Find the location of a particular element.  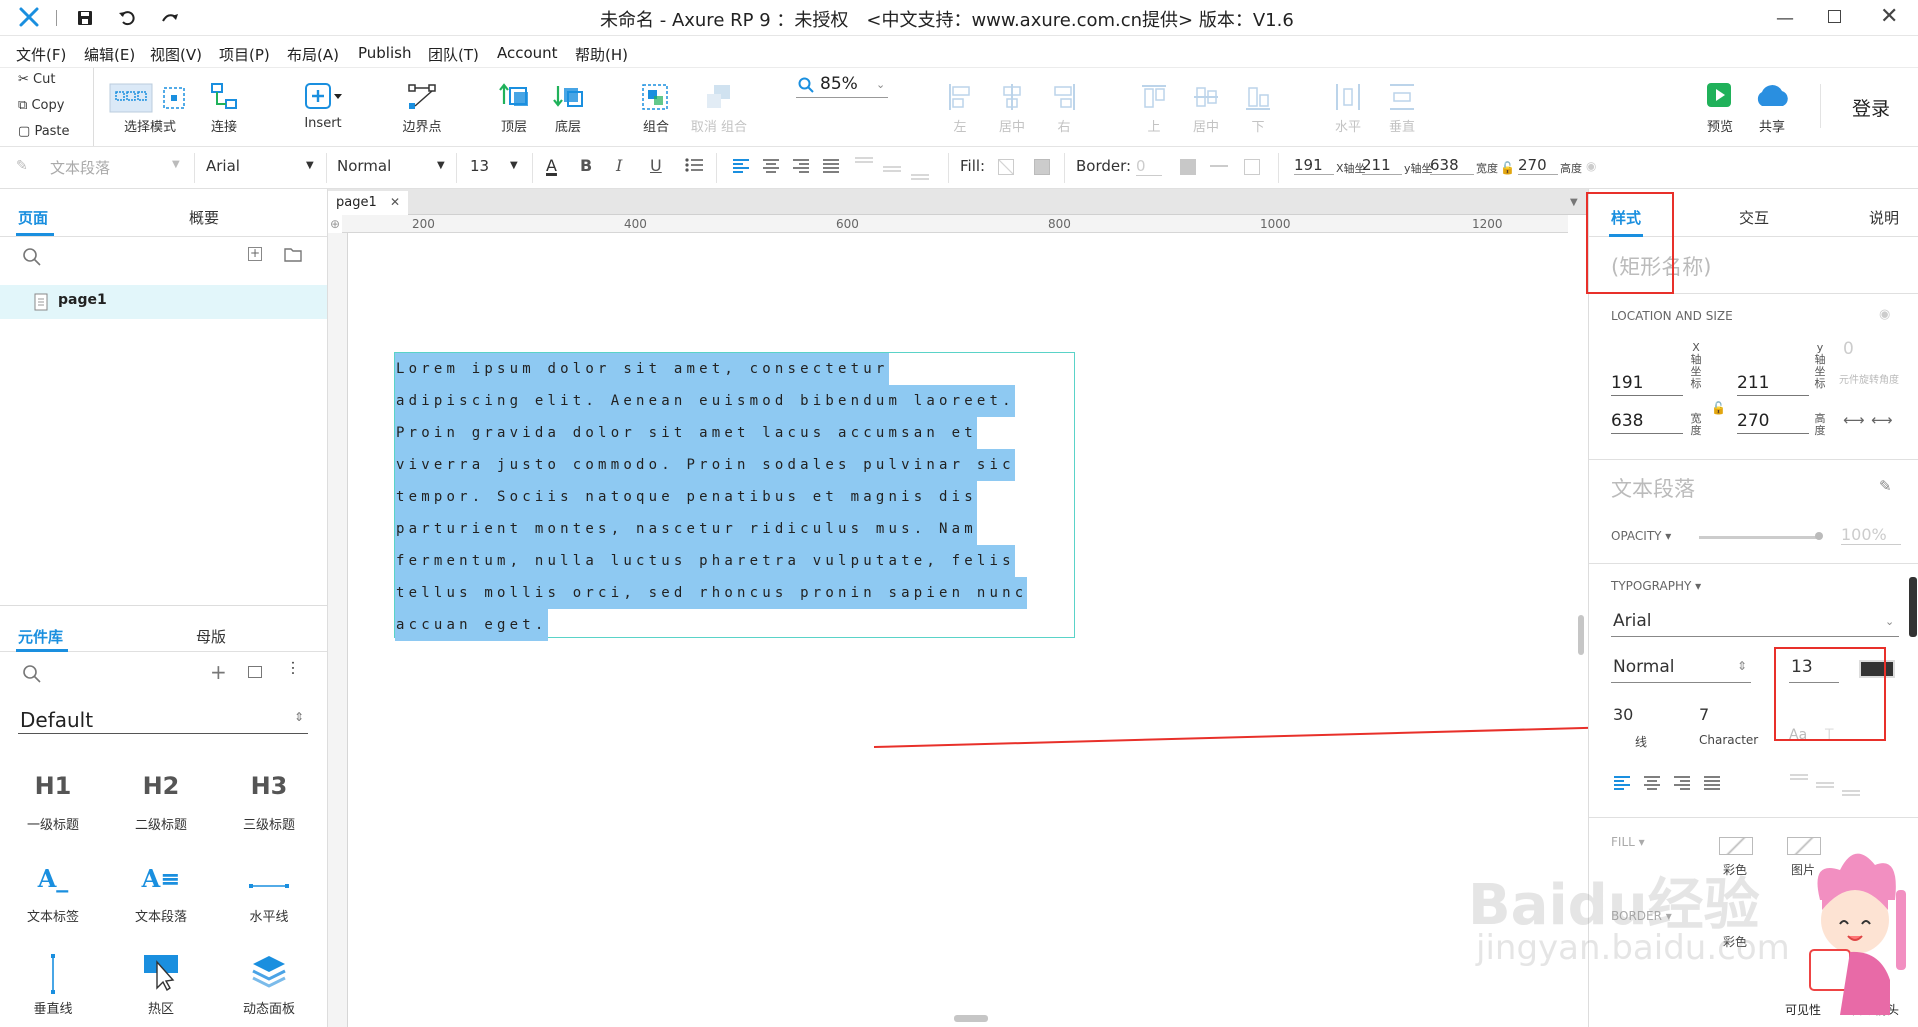

width-input: 638 is located at coordinates (1647, 422).